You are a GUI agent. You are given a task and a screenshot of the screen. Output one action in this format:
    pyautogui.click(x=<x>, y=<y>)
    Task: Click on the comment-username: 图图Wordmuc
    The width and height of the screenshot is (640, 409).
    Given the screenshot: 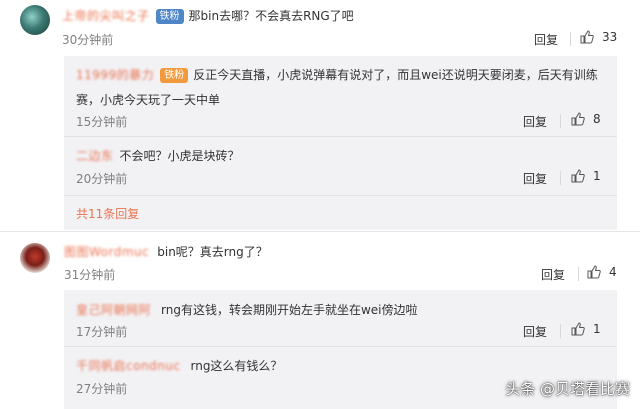 What is the action you would take?
    pyautogui.click(x=106, y=252)
    